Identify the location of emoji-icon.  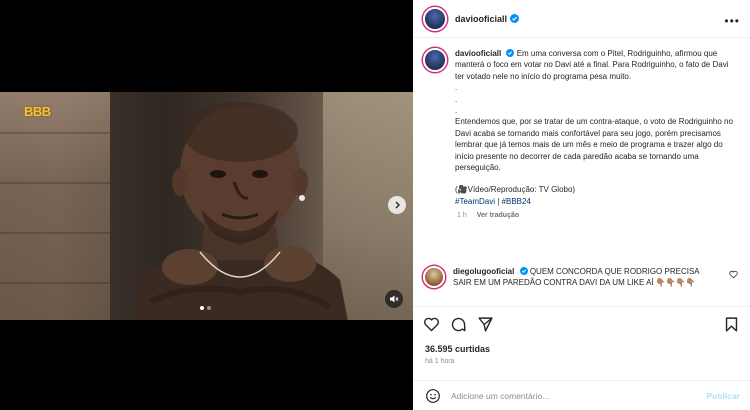
(433, 396).